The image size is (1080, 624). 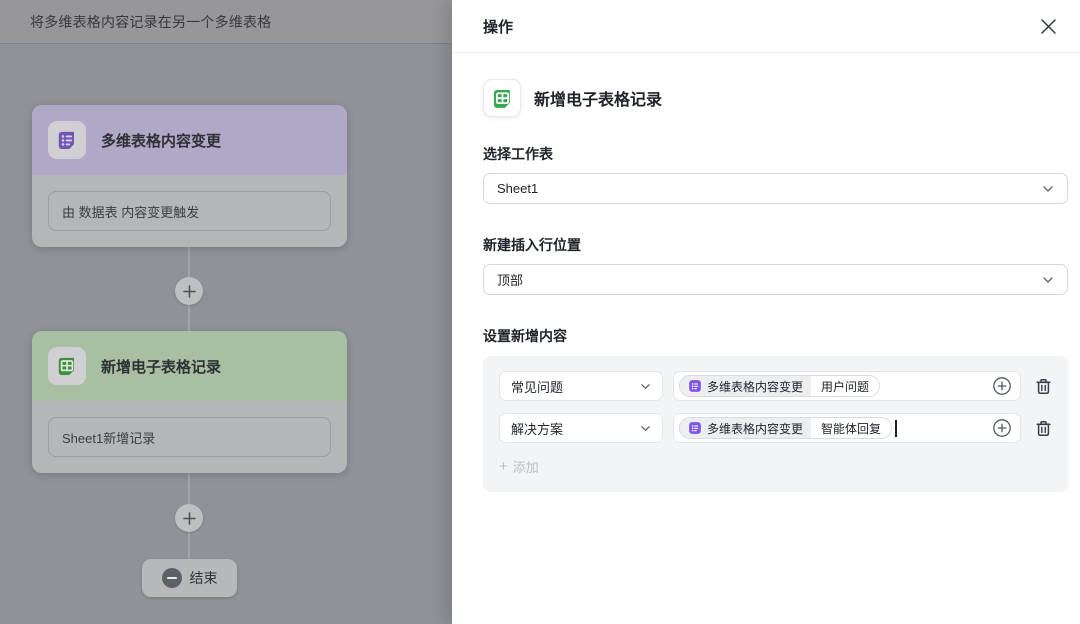 What do you see at coordinates (203, 578) in the screenshot?
I see `end-label: 结束` at bounding box center [203, 578].